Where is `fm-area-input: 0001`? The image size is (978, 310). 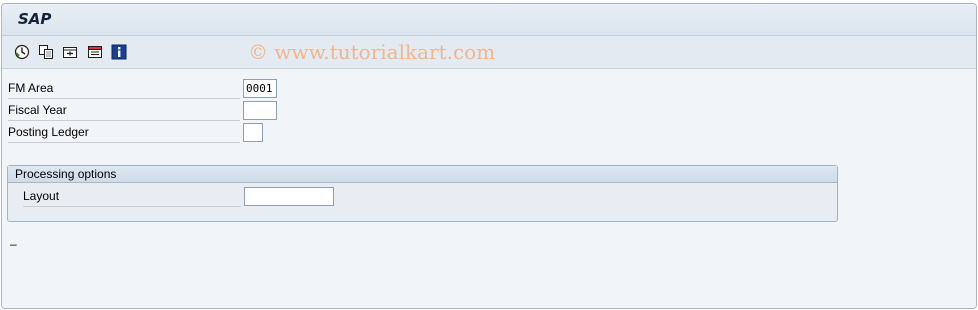
fm-area-input: 0001 is located at coordinates (260, 88).